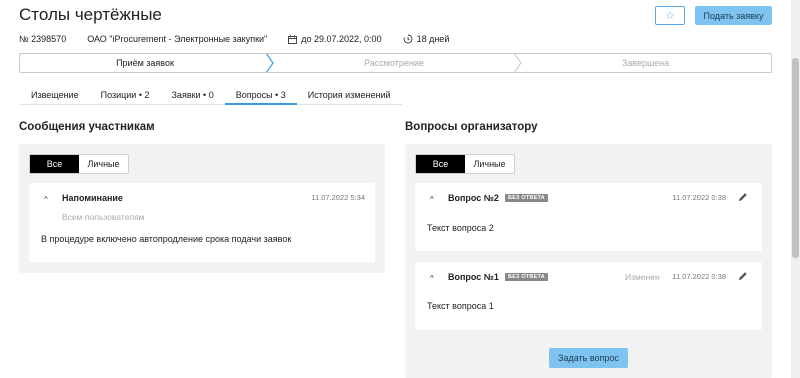 The height and width of the screenshot is (378, 800). Describe the element at coordinates (645, 63) in the screenshot. I see `step-completed: Завершена` at that location.